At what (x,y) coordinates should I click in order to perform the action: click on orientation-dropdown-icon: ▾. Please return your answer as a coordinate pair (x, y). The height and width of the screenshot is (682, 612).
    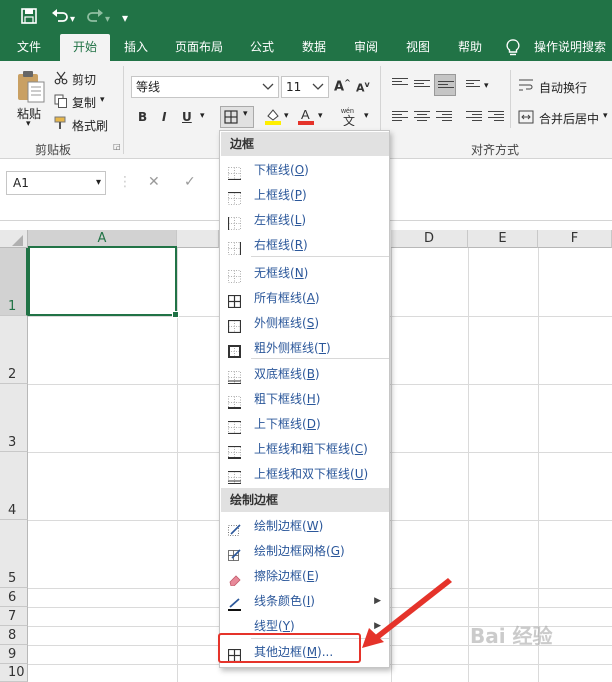
    Looking at the image, I should click on (486, 86).